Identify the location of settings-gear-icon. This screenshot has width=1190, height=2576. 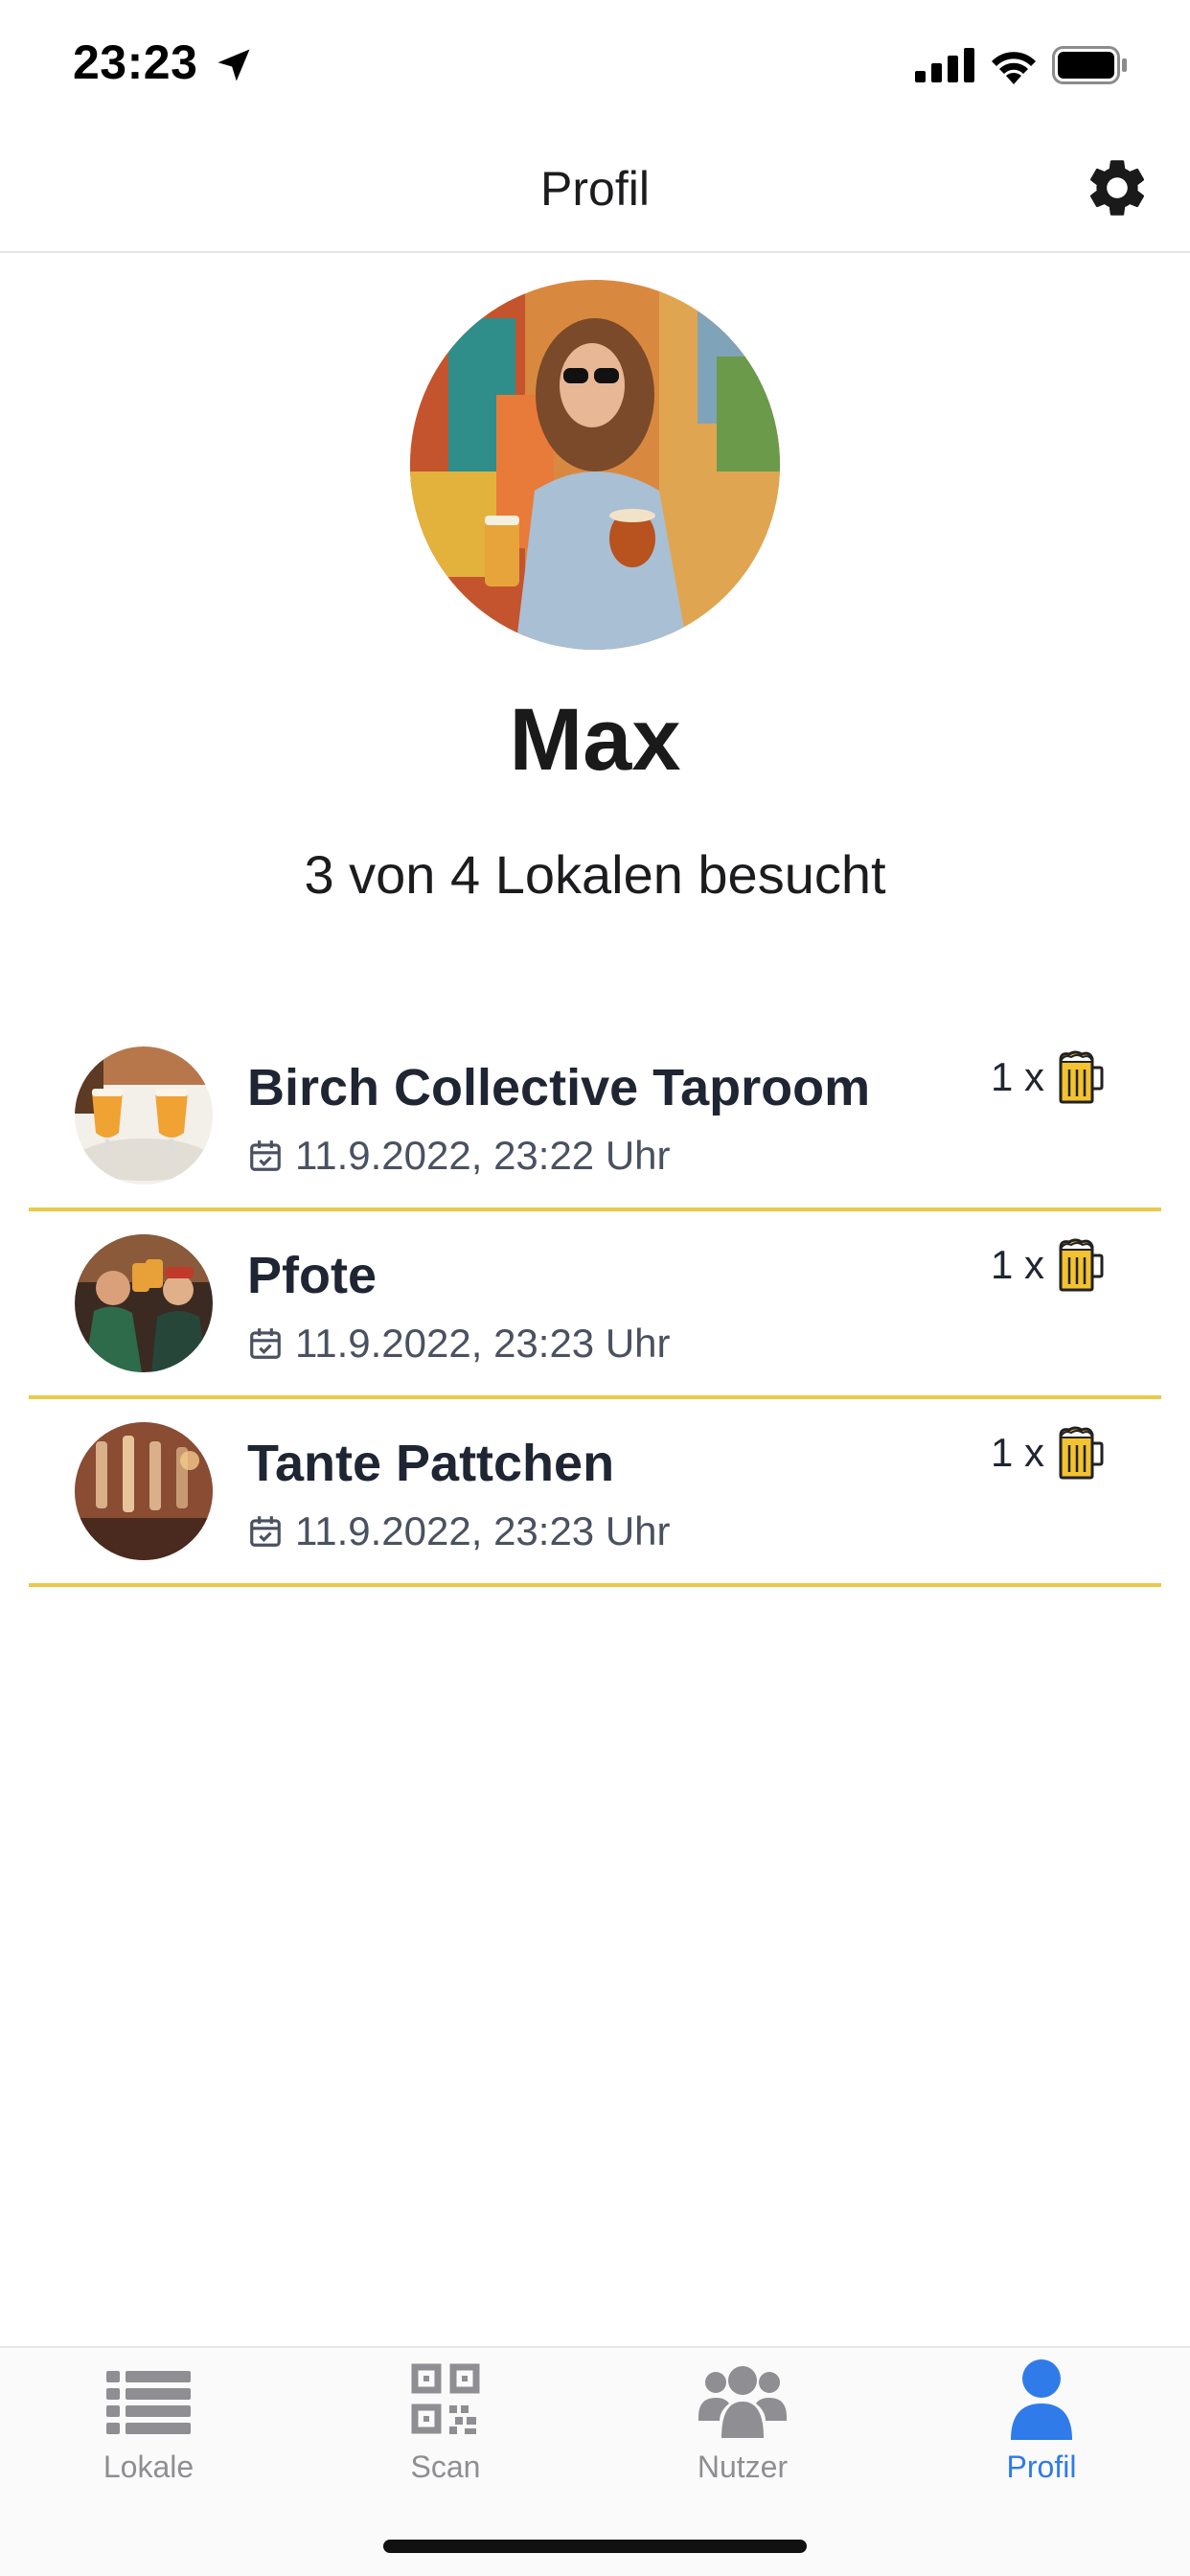
(1118, 187).